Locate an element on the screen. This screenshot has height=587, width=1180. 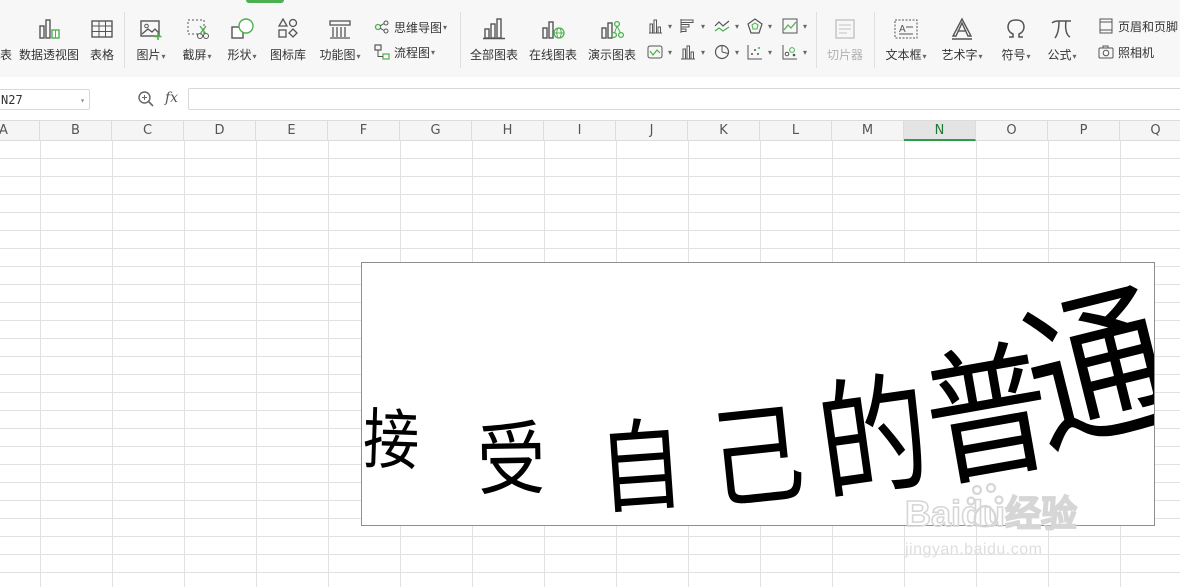
demo-charts-button: 演示图表 is located at coordinates (612, 38).